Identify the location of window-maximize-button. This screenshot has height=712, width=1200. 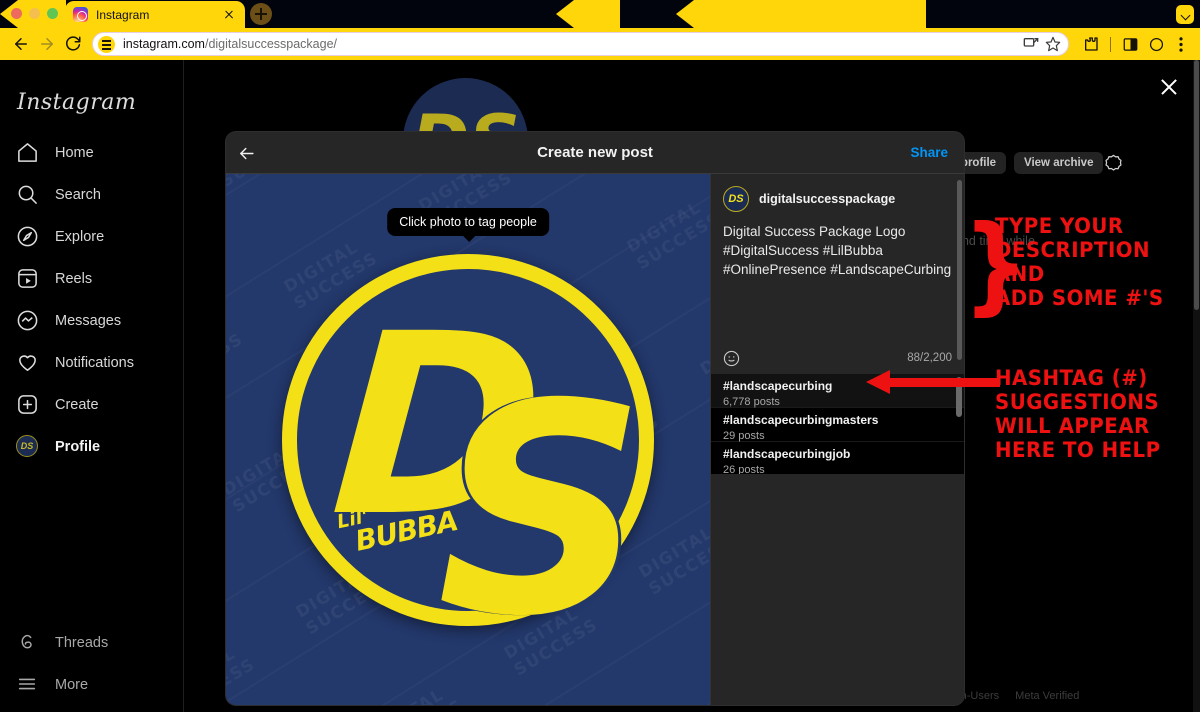
(52, 13).